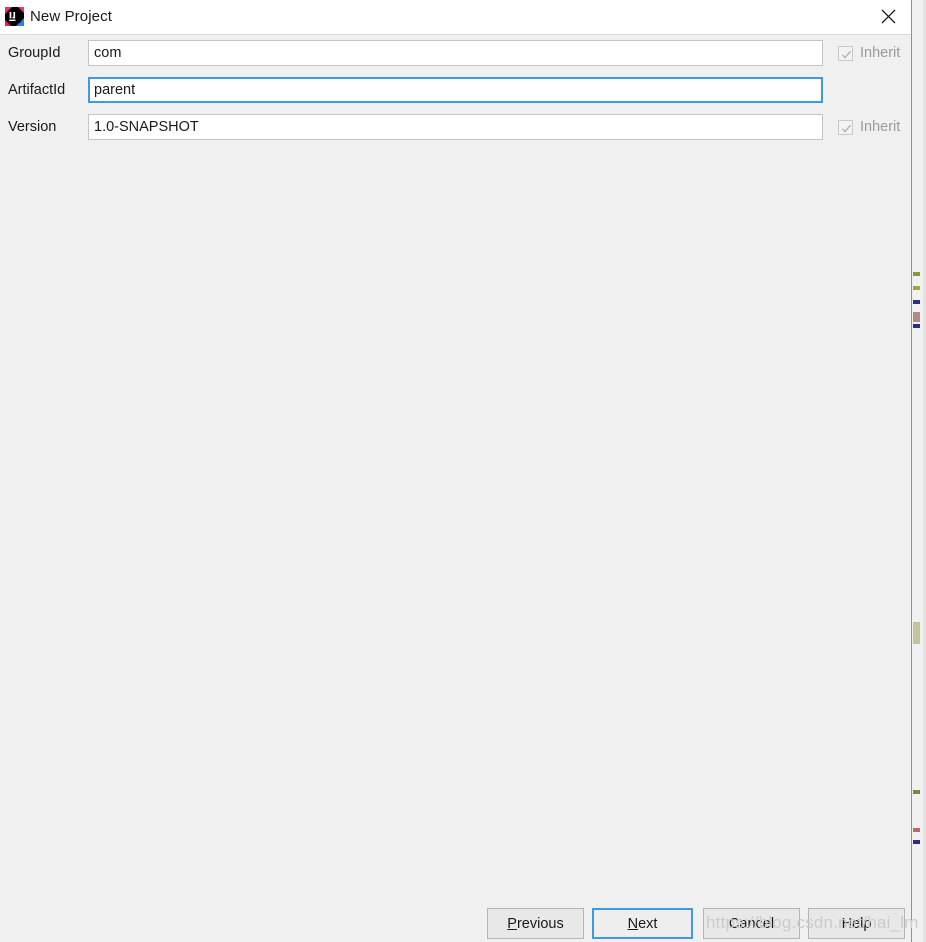 The width and height of the screenshot is (926, 942). Describe the element at coordinates (71, 16) in the screenshot. I see `dialog-title: New Project` at that location.